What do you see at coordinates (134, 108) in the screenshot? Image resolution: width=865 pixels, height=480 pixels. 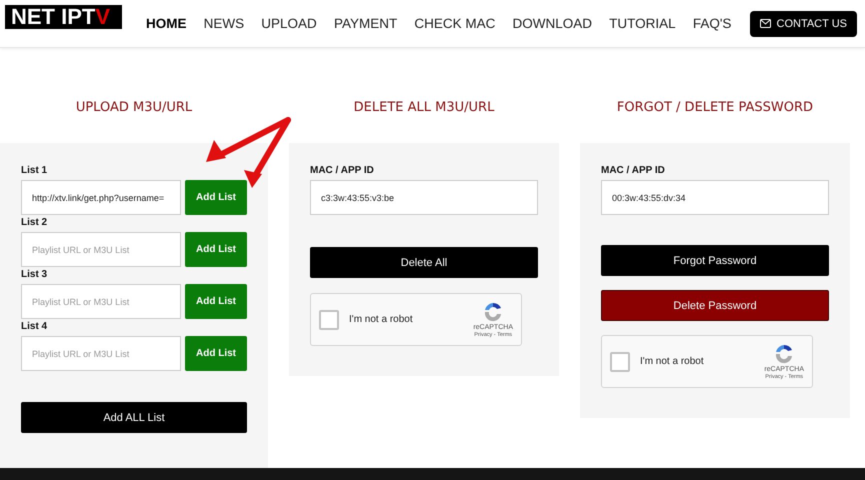 I see `section-title: UPLOAD M3U/URL` at bounding box center [134, 108].